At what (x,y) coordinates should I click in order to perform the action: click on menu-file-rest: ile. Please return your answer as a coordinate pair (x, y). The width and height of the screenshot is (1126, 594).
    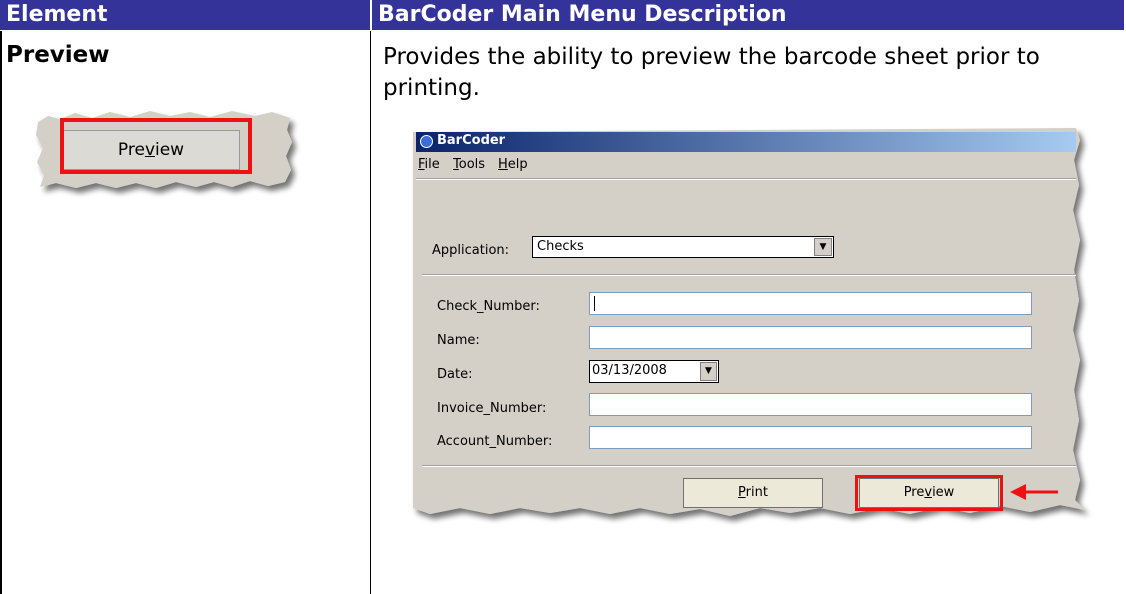
    Looking at the image, I should click on (432, 164).